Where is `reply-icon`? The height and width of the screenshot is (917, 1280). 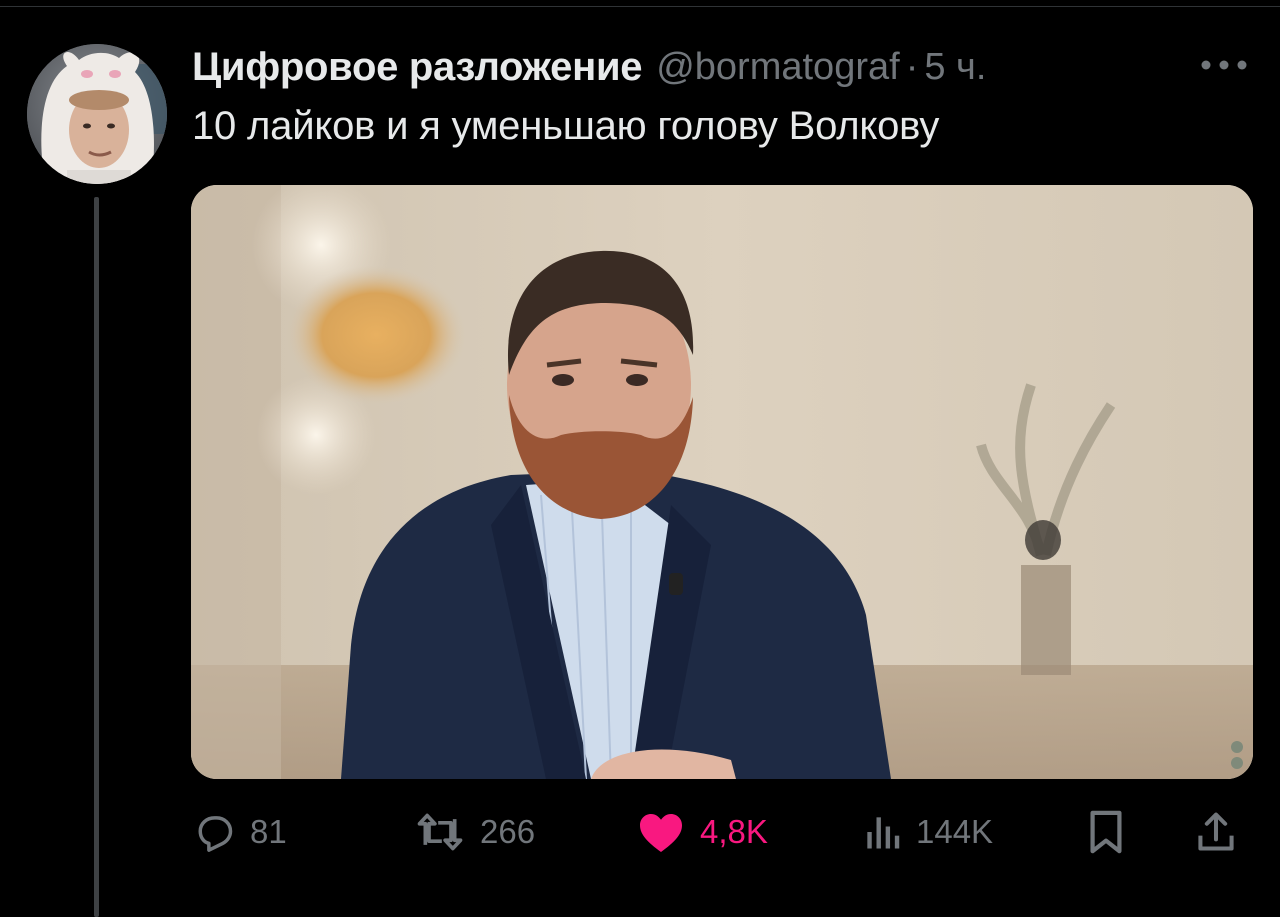 reply-icon is located at coordinates (214, 832).